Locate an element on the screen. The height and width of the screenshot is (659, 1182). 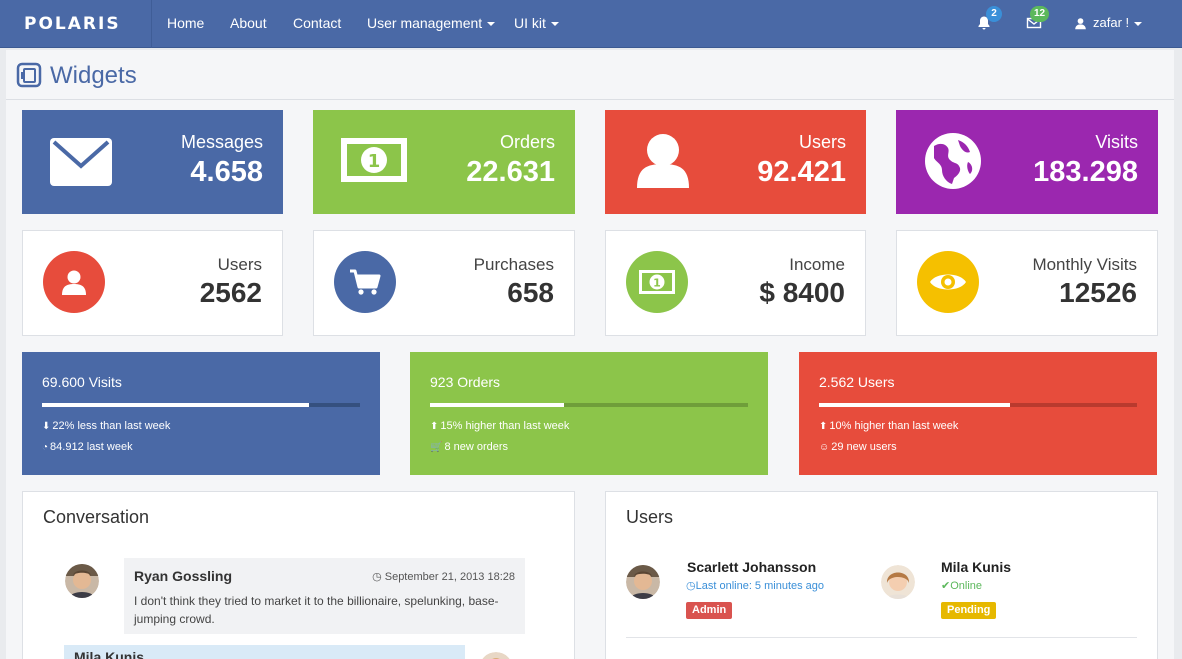
stat-value: 92.421 is located at coordinates (801, 172).